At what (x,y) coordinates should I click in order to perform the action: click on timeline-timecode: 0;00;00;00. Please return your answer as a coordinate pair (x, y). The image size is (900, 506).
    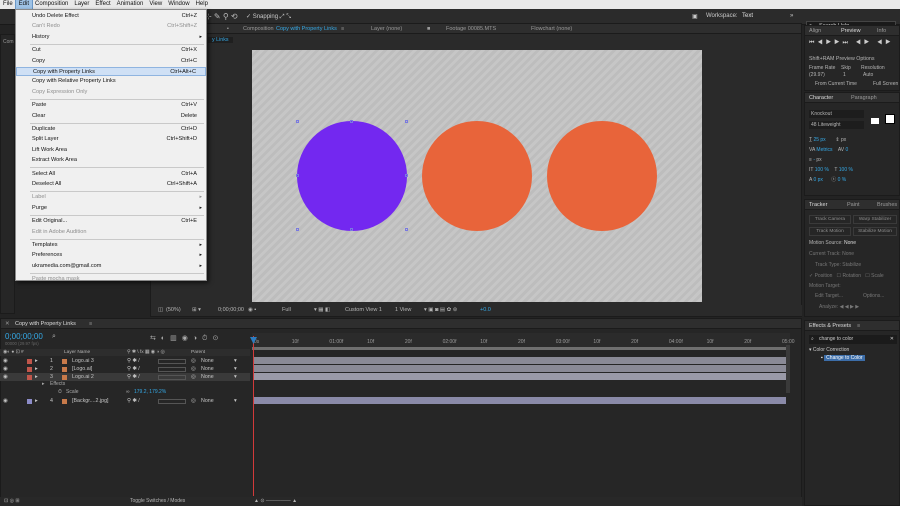
    Looking at the image, I should click on (24, 336).